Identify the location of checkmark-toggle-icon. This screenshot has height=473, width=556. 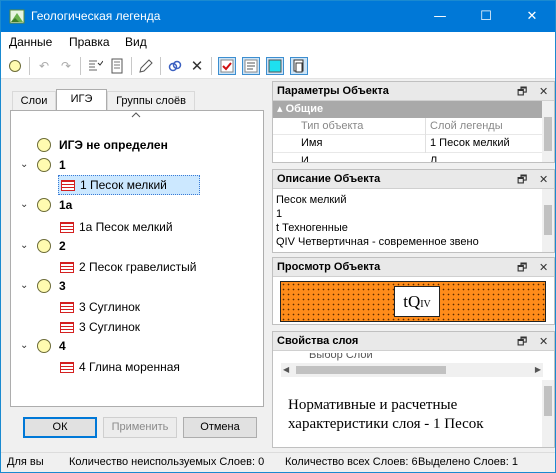
(227, 66).